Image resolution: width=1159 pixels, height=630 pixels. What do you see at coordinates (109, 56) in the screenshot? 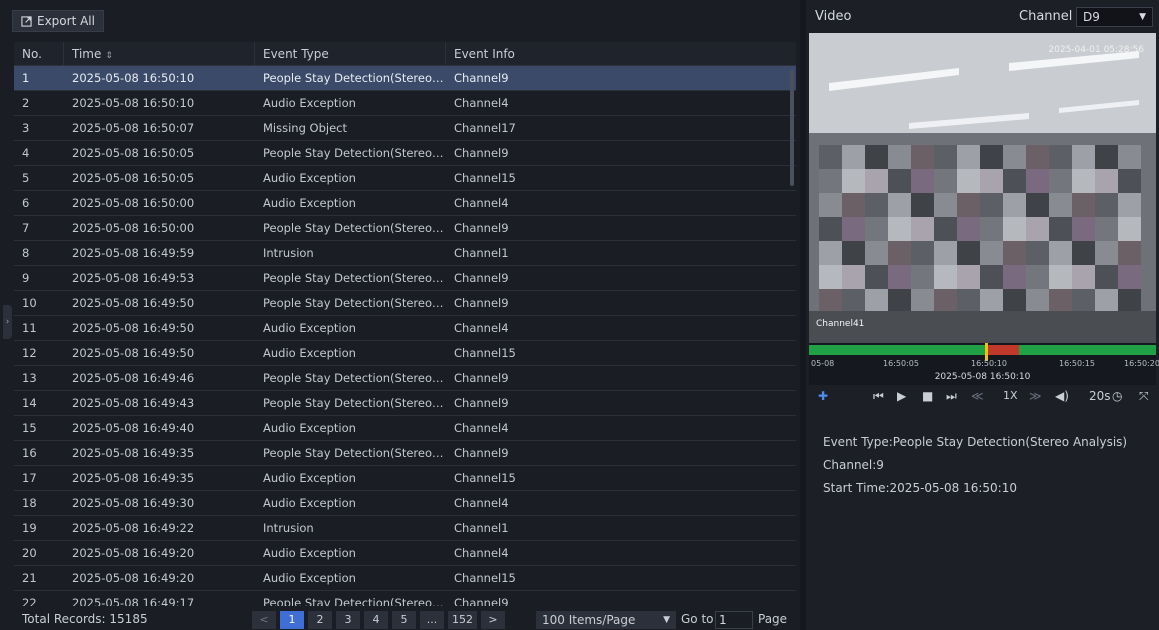
I see `sort-icon: ⇕` at bounding box center [109, 56].